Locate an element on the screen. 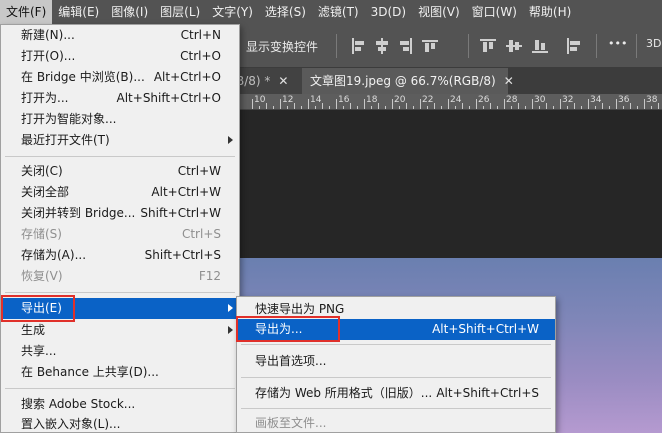 The width and height of the screenshot is (662, 433). menu-item-new: 新建(N)... Ctrl+N is located at coordinates (120, 35).